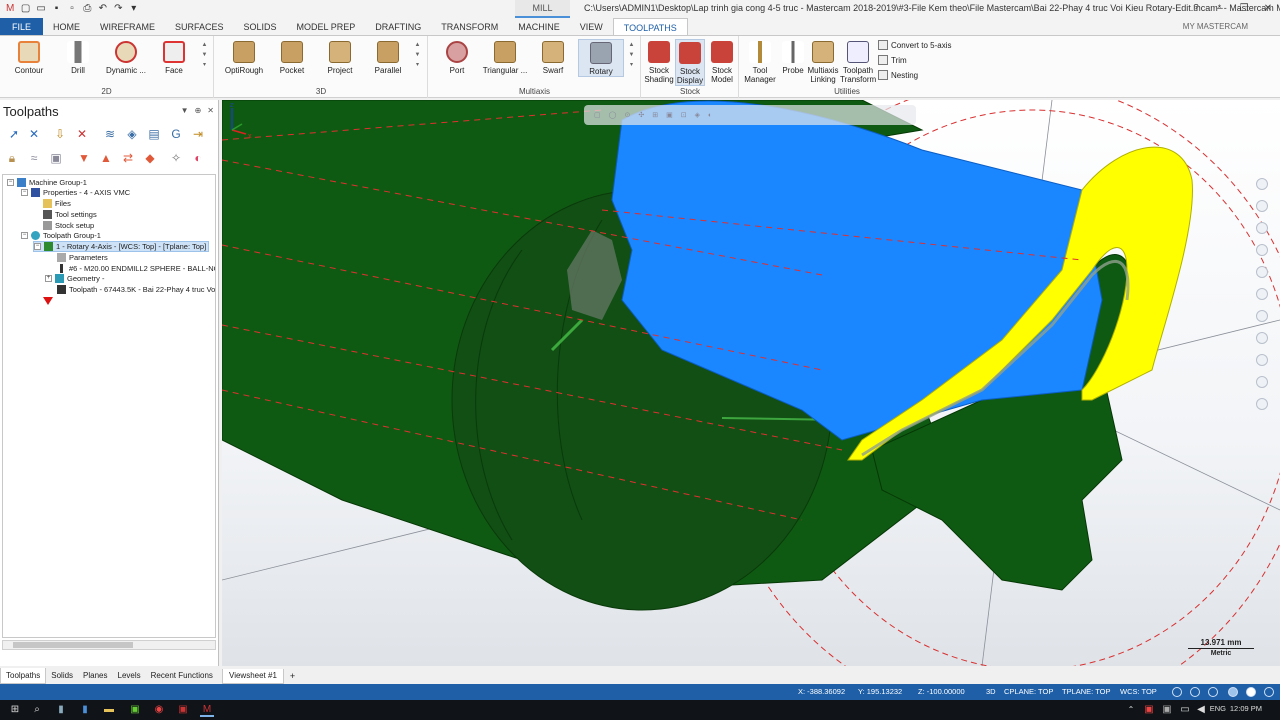 This screenshot has height=720, width=1280. Describe the element at coordinates (60, 134) in the screenshot. I see `regenerate-icon: ⇩` at that location.